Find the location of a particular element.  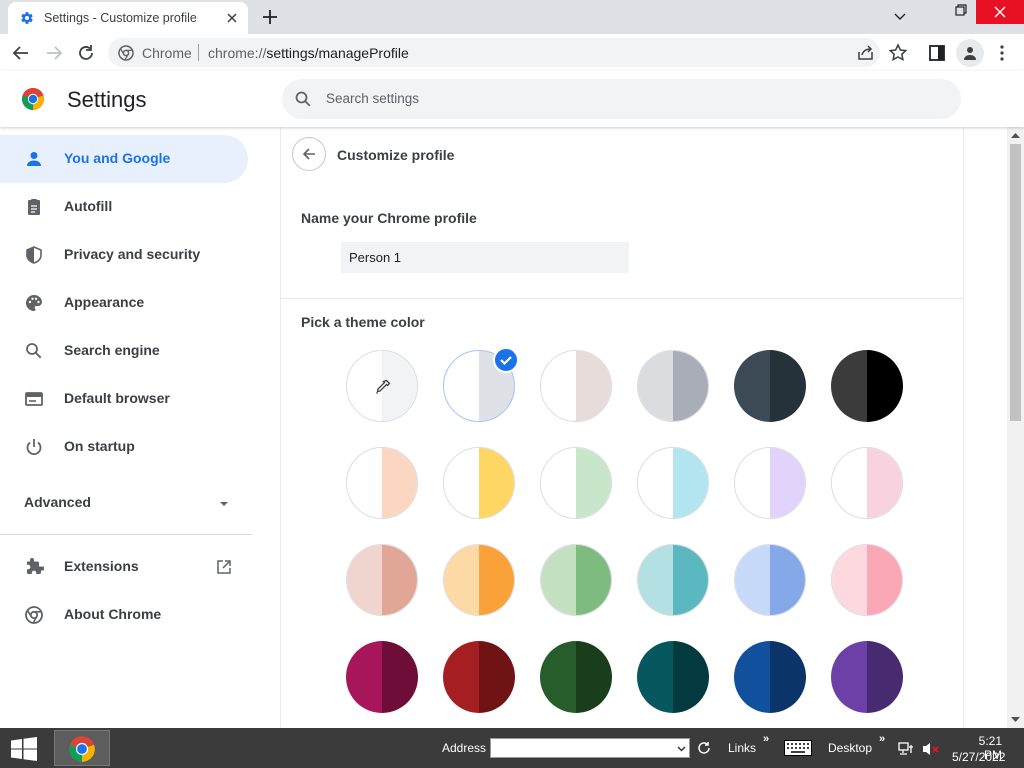

sidebar-item-default-browser: Default browser is located at coordinates (124, 399).